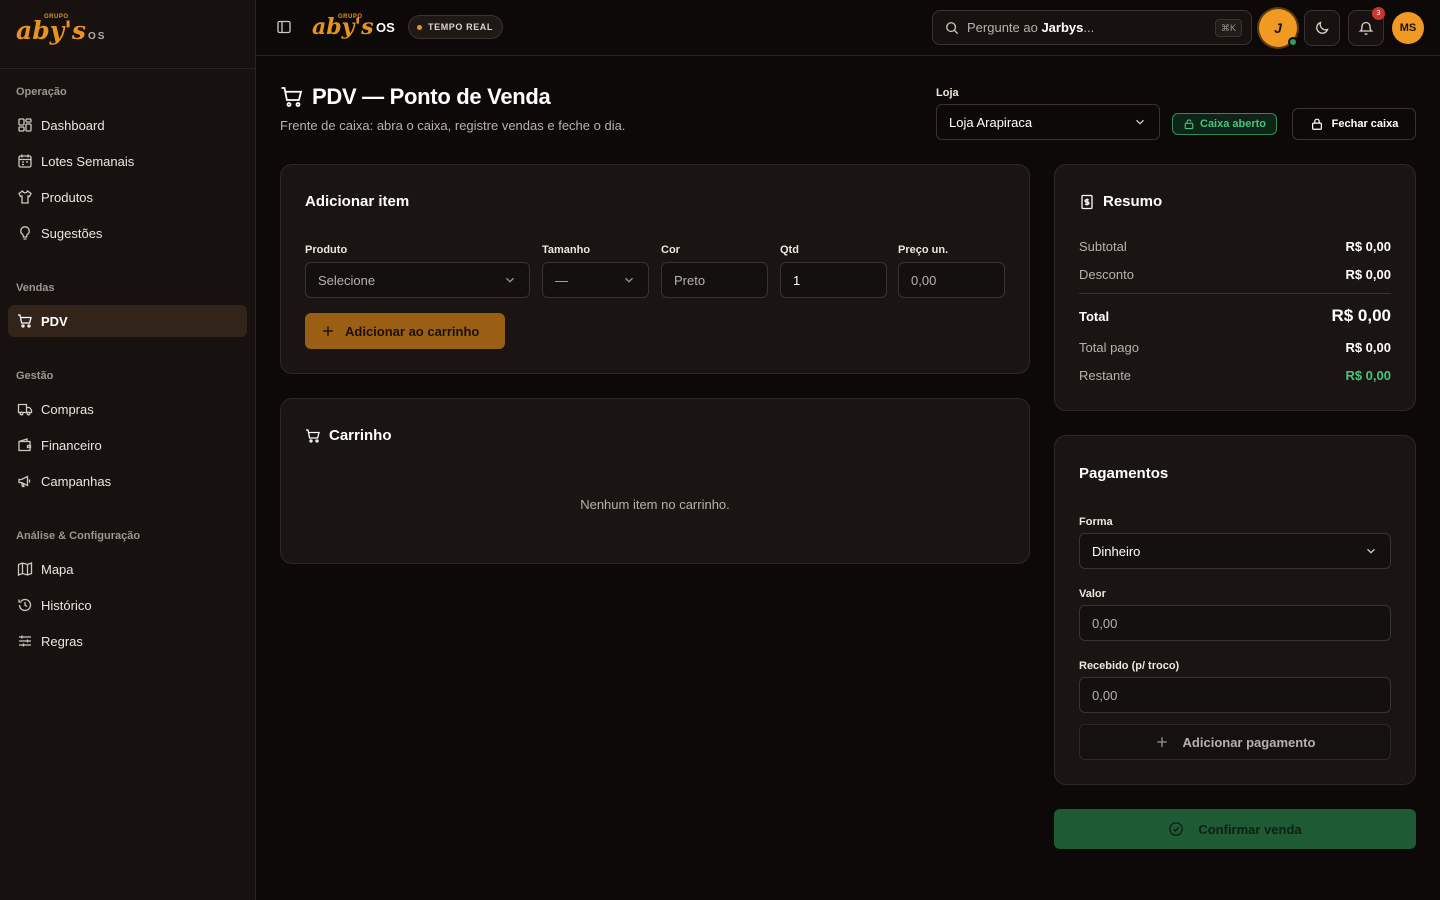 The height and width of the screenshot is (900, 1440). I want to click on user-avatar: MS, so click(1408, 28).